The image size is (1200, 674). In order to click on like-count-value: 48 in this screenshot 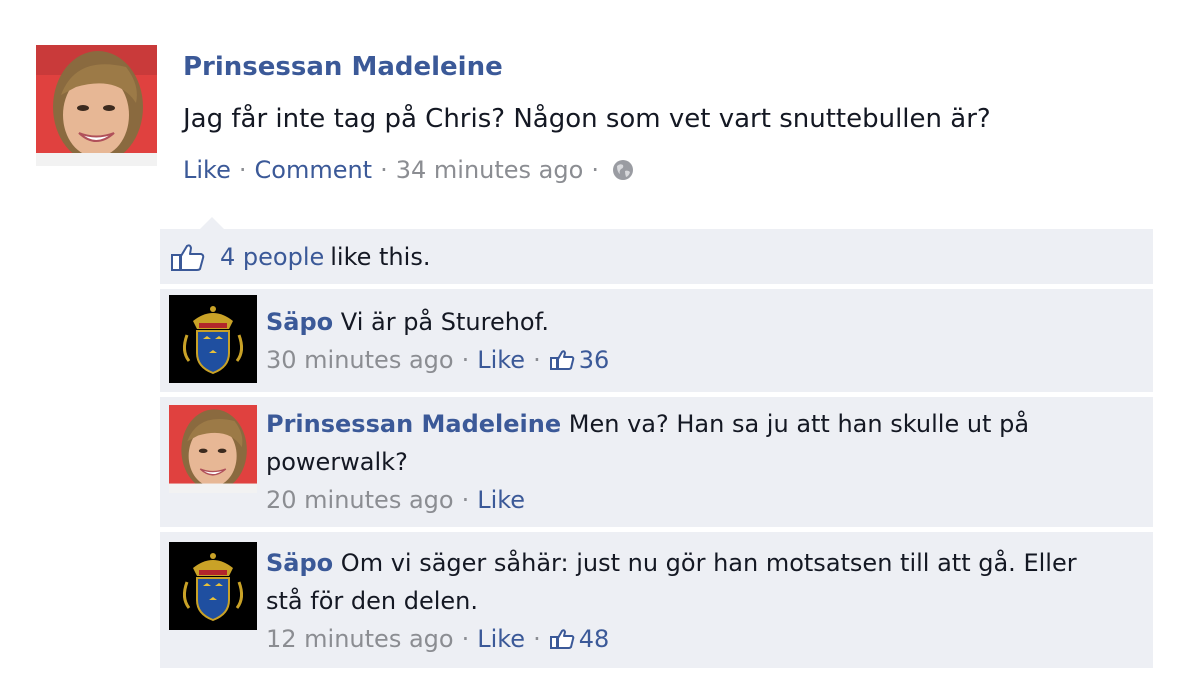, I will do `click(594, 639)`.